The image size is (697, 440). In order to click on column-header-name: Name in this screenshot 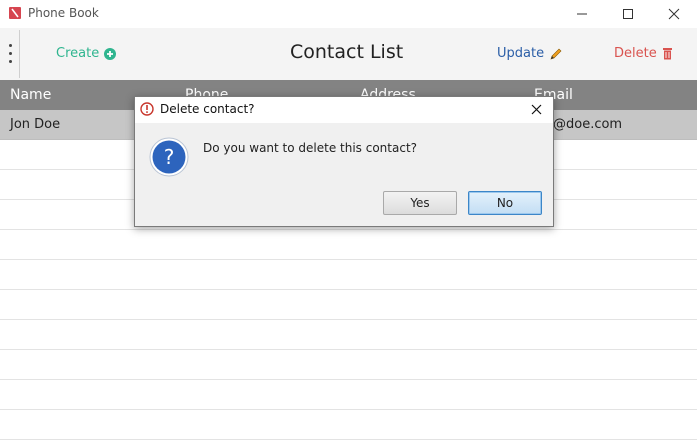, I will do `click(30, 95)`.